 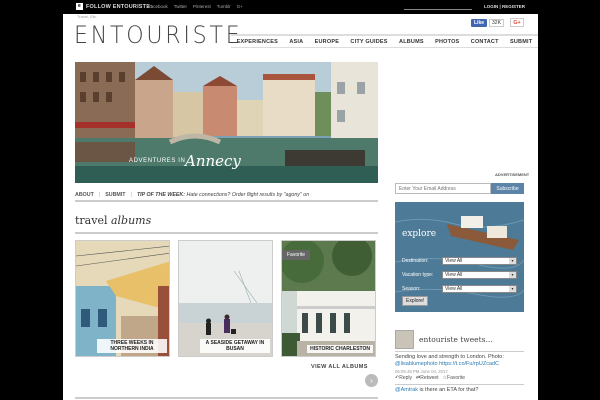 I want to click on albums-title-italic: albums, so click(x=131, y=220).